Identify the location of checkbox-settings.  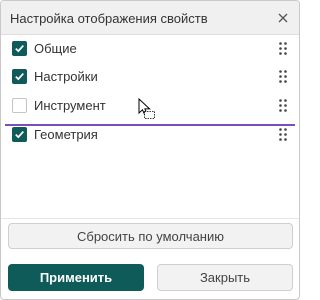
(19, 76).